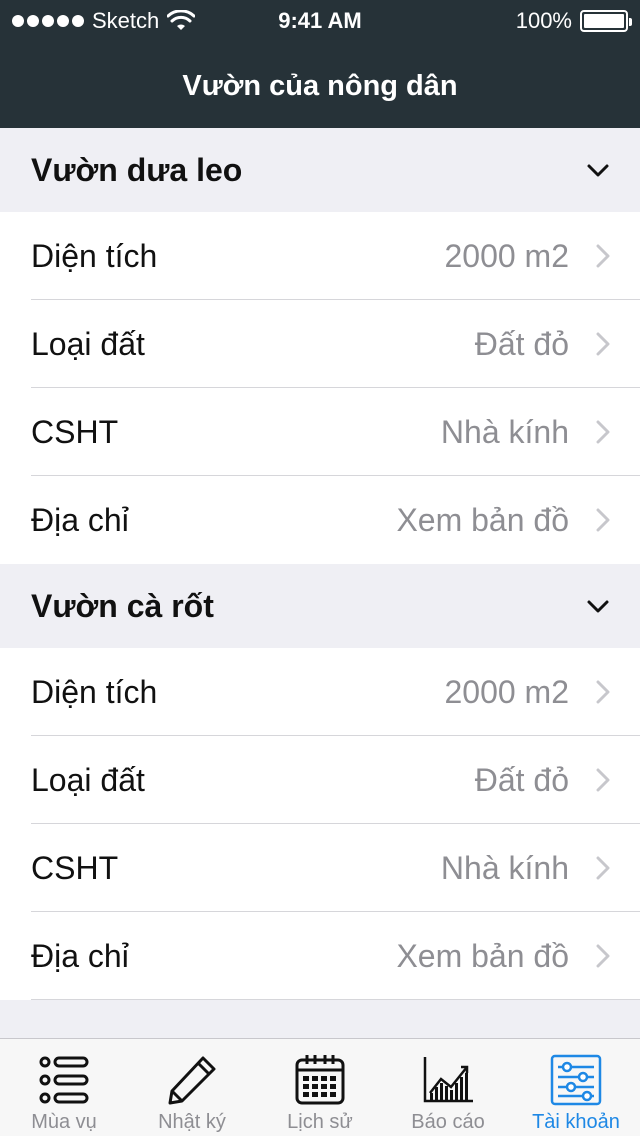 The image size is (640, 1136). Describe the element at coordinates (576, 1122) in the screenshot. I see `tab-label: Tài khoản` at that location.